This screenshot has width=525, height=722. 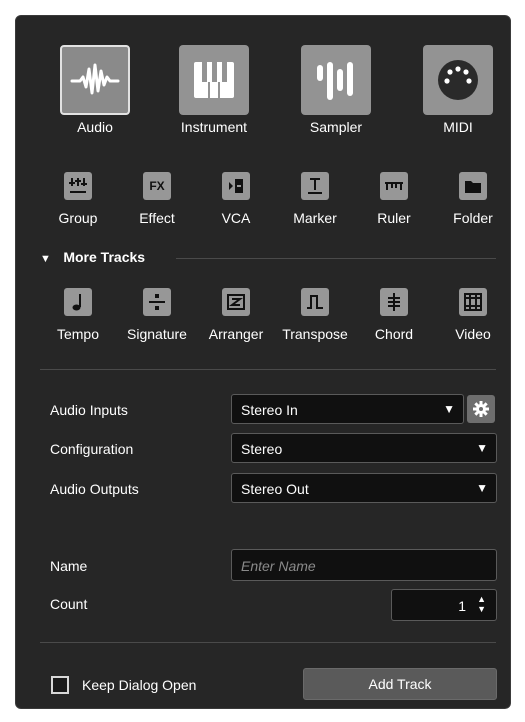 What do you see at coordinates (236, 323) in the screenshot?
I see `track-arranger-button: Arranger` at bounding box center [236, 323].